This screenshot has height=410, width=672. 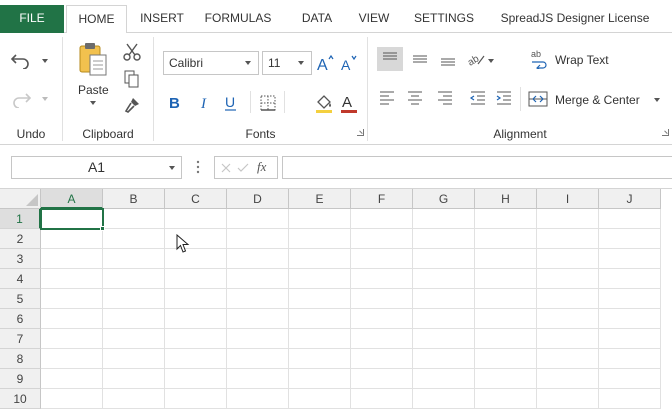 What do you see at coordinates (415, 99) in the screenshot?
I see `align-center-icon` at bounding box center [415, 99].